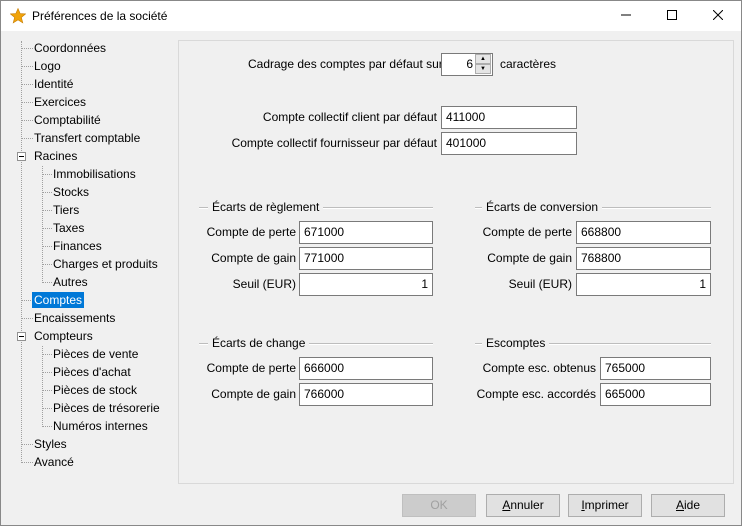 Image resolution: width=742 pixels, height=526 pixels. I want to click on ecarts-conversion-title: Écarts de conversion, so click(542, 207).